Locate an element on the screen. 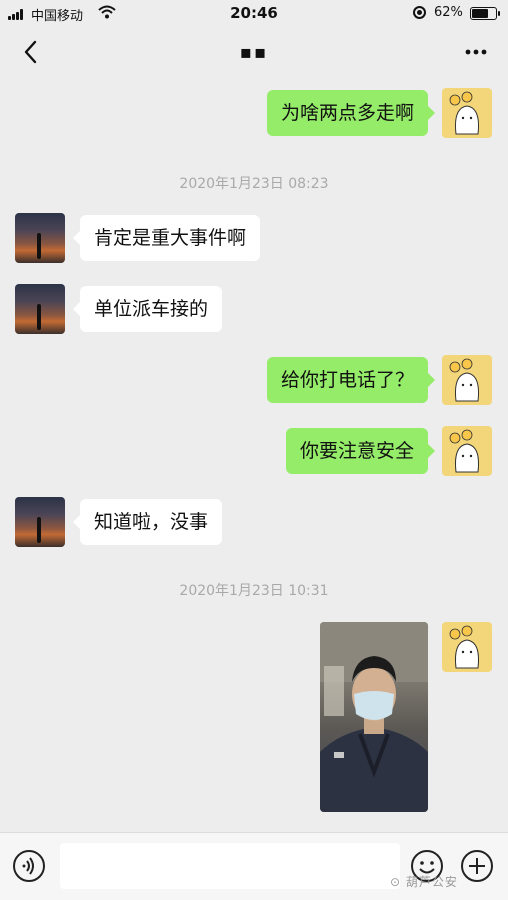 This screenshot has height=900, width=508. message-timestamp: 2020年1月23日 08:23 is located at coordinates (254, 184).